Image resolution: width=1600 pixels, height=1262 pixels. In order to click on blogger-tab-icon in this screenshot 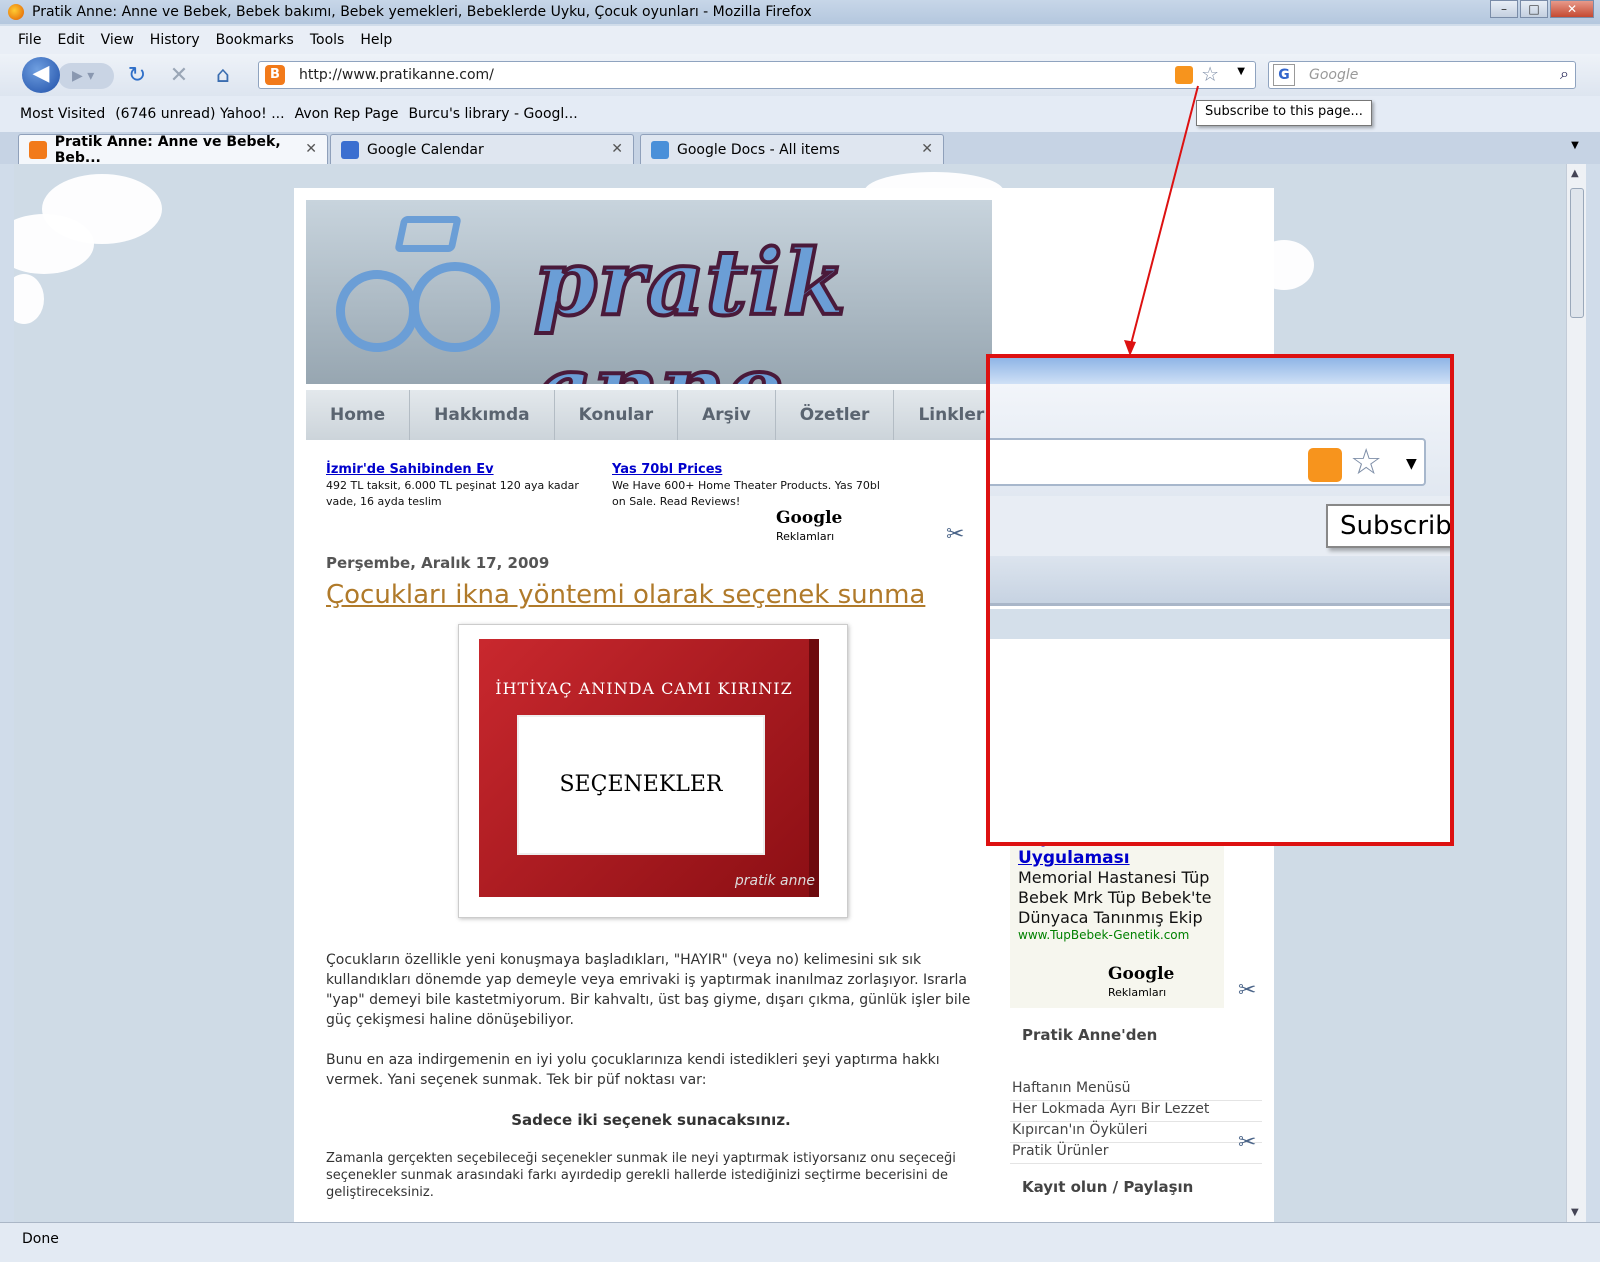, I will do `click(38, 149)`.